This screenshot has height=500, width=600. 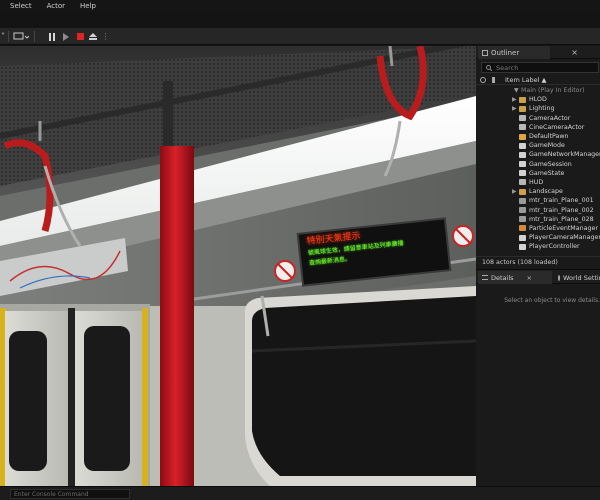 What do you see at coordinates (546, 192) in the screenshot?
I see `outliner-row-label: Landscape` at bounding box center [546, 192].